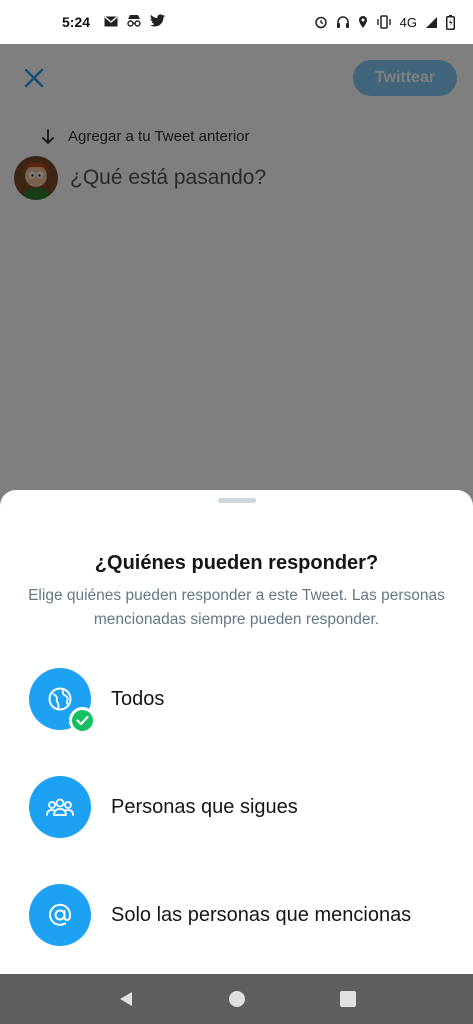 This screenshot has width=473, height=1024. I want to click on option-label: Todos, so click(138, 698).